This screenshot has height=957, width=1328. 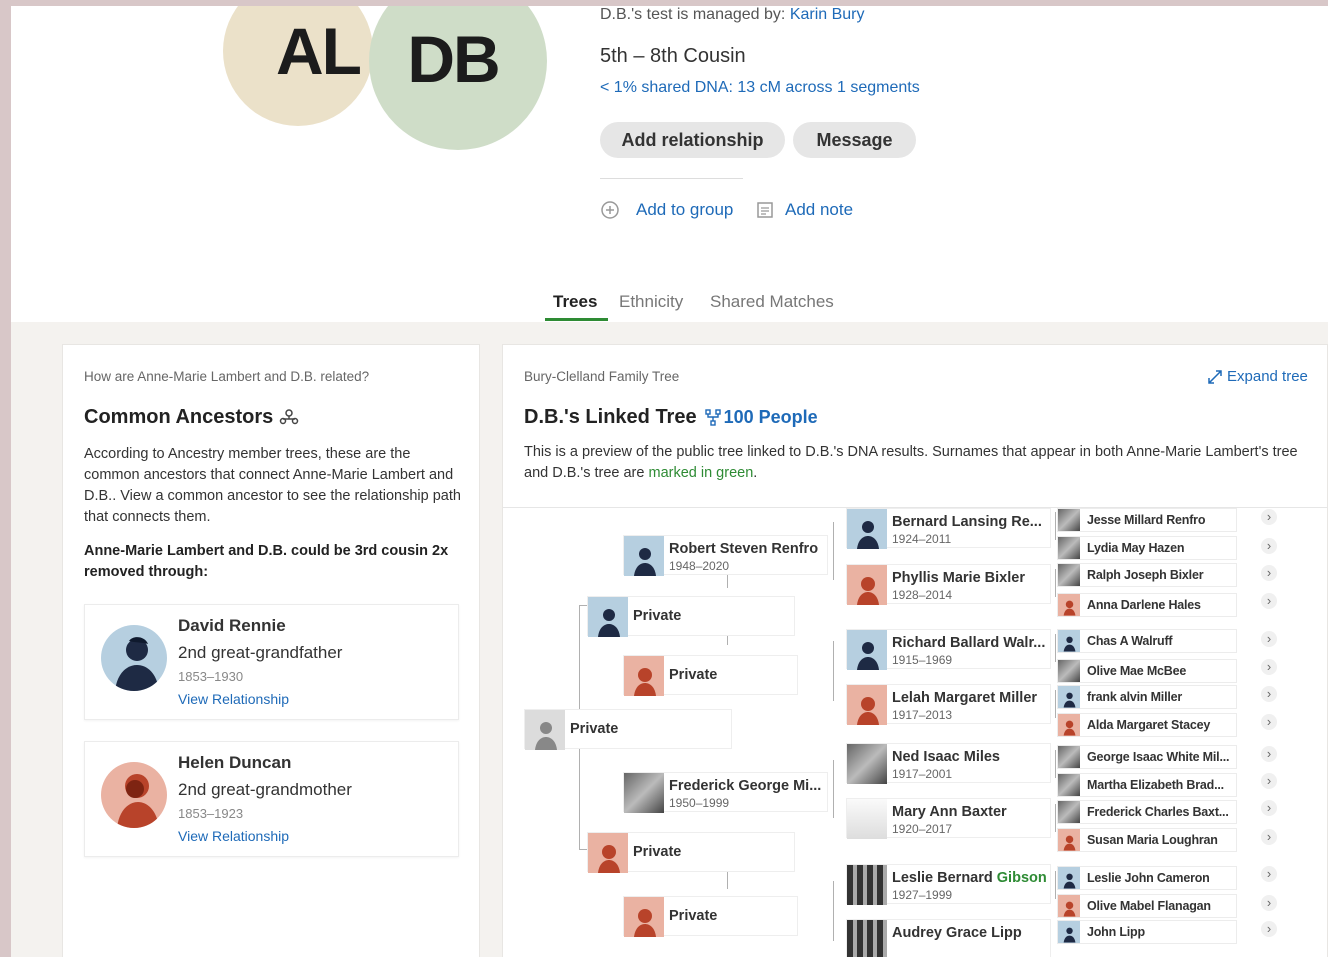 I want to click on tree-node-ancestor: Chas A Walruff, so click(x=1147, y=641).